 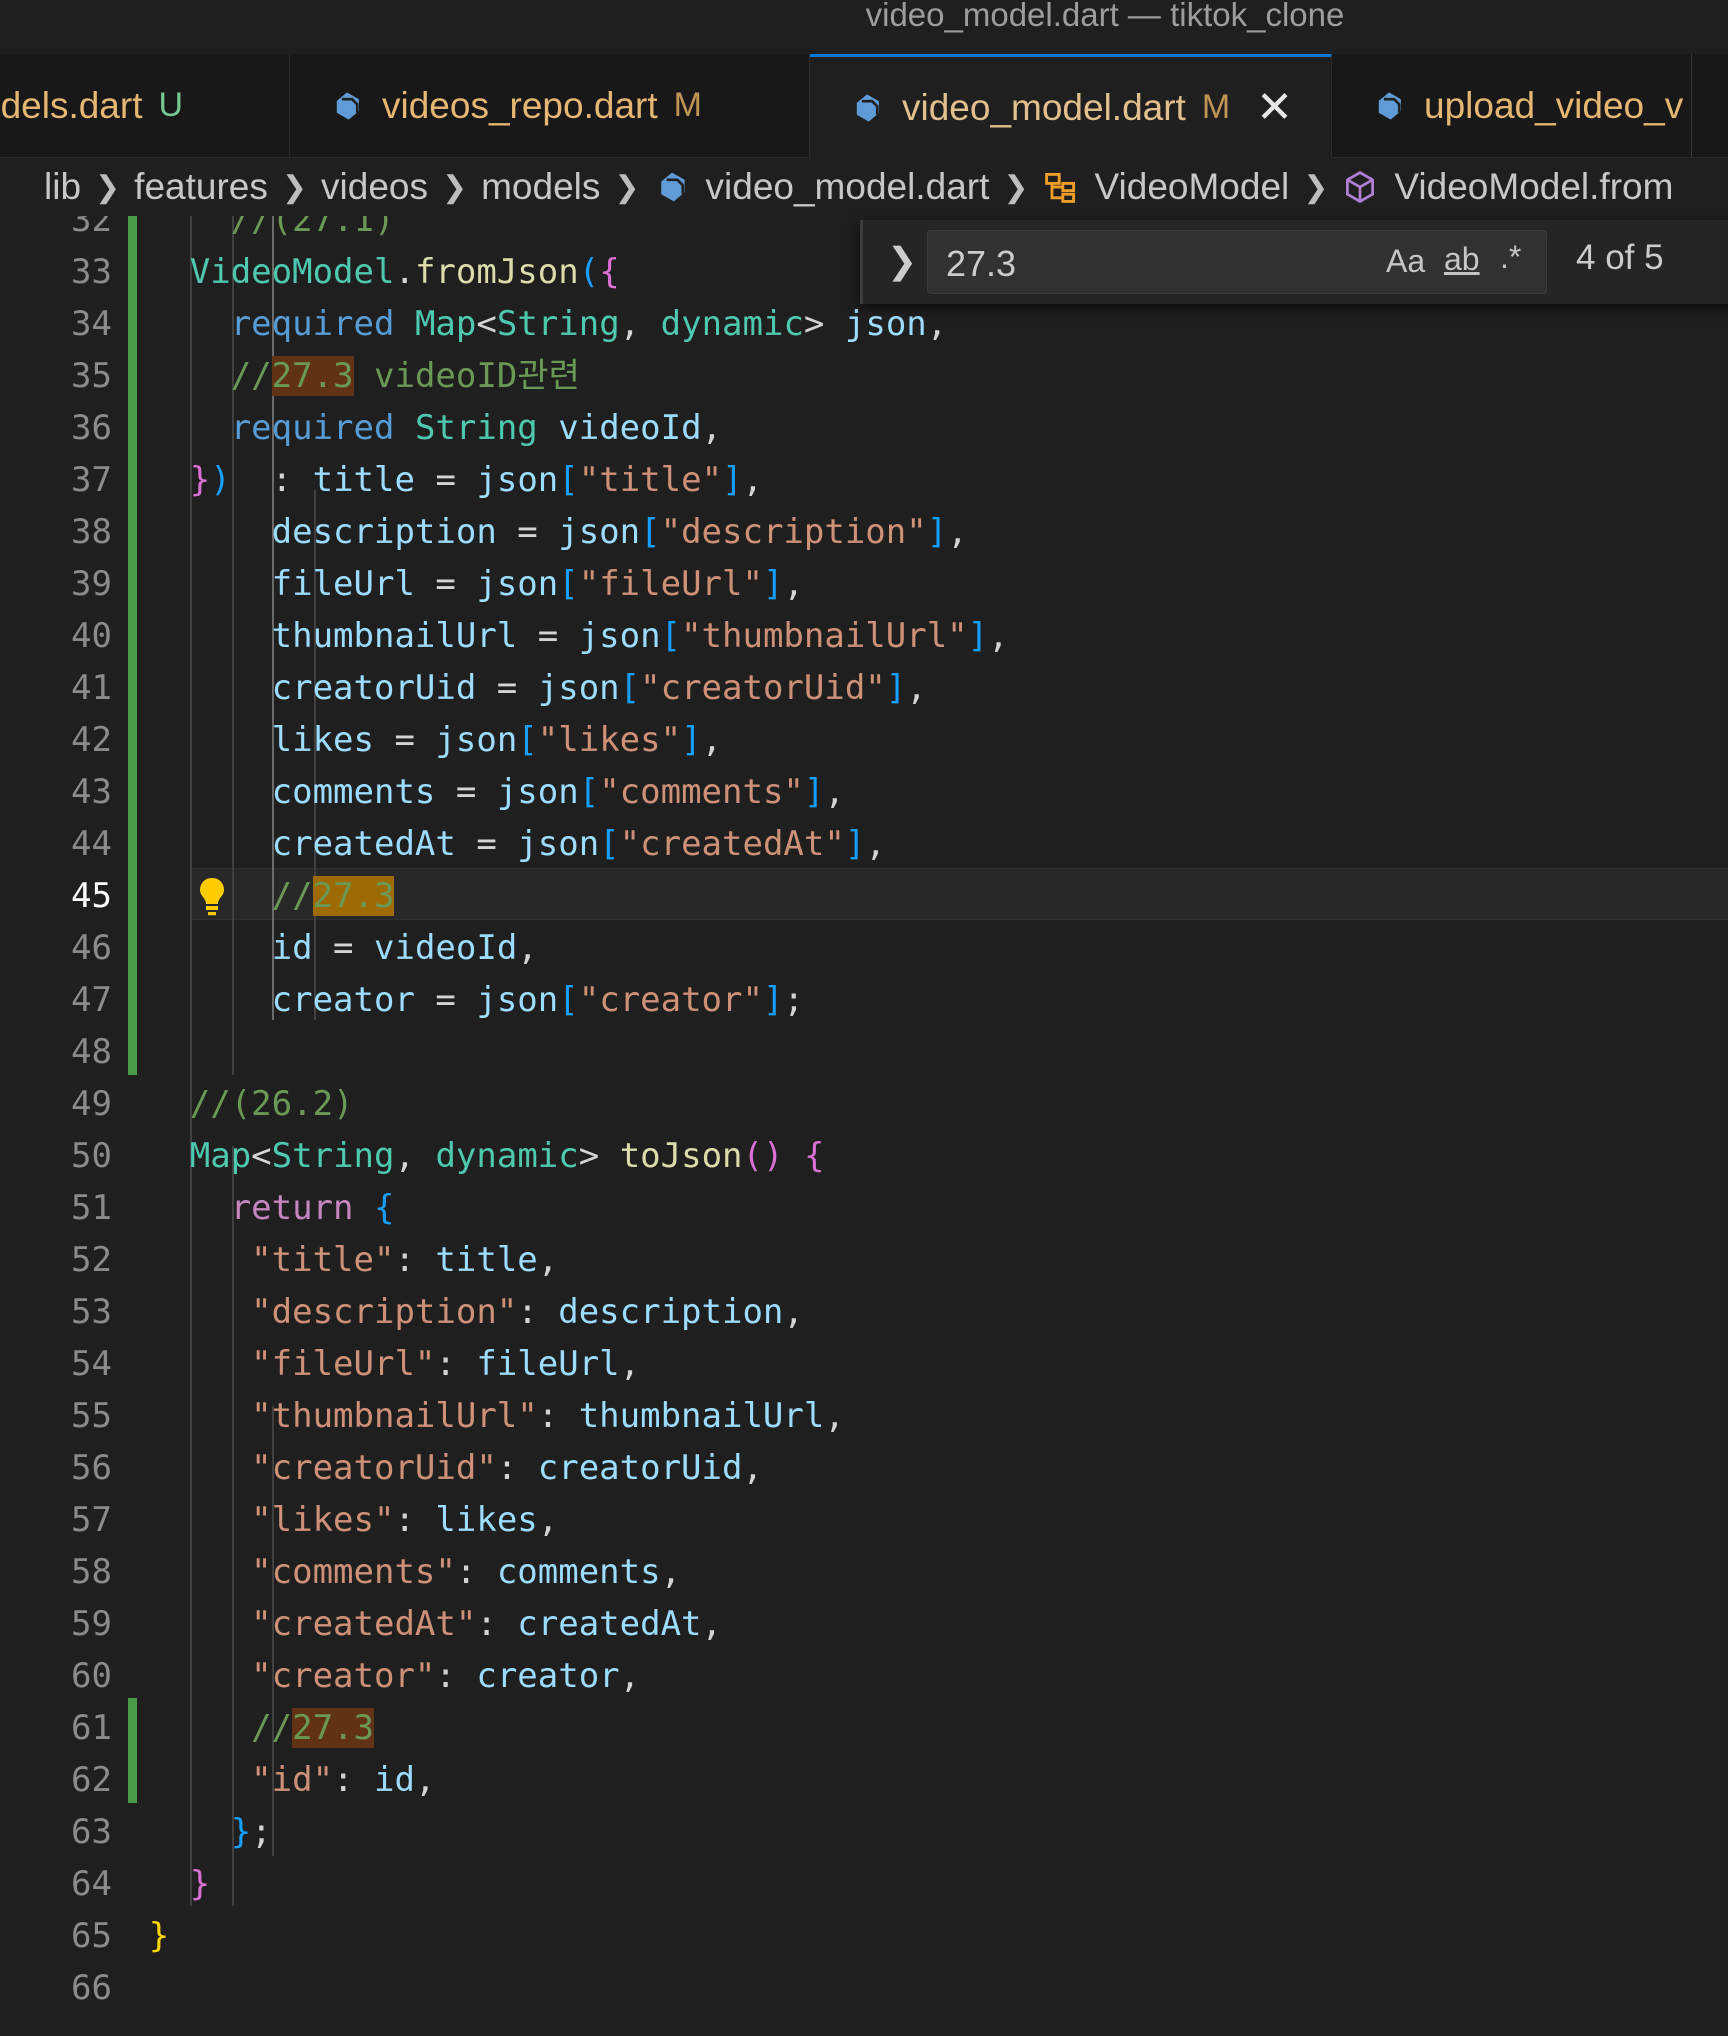 What do you see at coordinates (343, 1676) in the screenshot?
I see `code-token: "creator"` at bounding box center [343, 1676].